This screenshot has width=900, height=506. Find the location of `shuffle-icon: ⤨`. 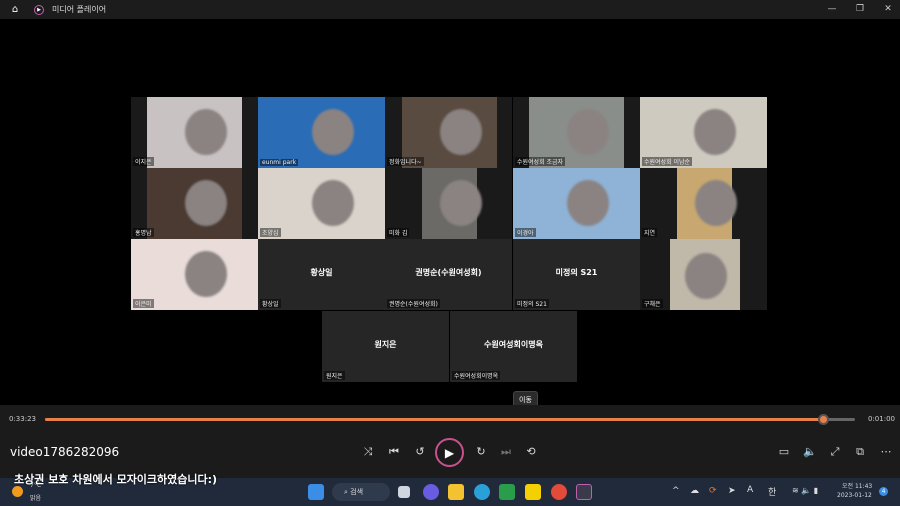

shuffle-icon: ⤨ is located at coordinates (368, 452).